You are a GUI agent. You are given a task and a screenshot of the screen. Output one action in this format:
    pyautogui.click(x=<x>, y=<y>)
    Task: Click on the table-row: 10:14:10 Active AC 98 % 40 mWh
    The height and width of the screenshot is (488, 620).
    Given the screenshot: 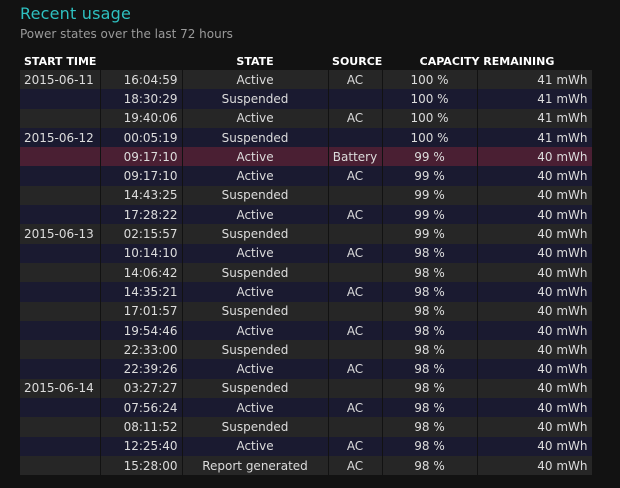 What is the action you would take?
    pyautogui.click(x=306, y=253)
    